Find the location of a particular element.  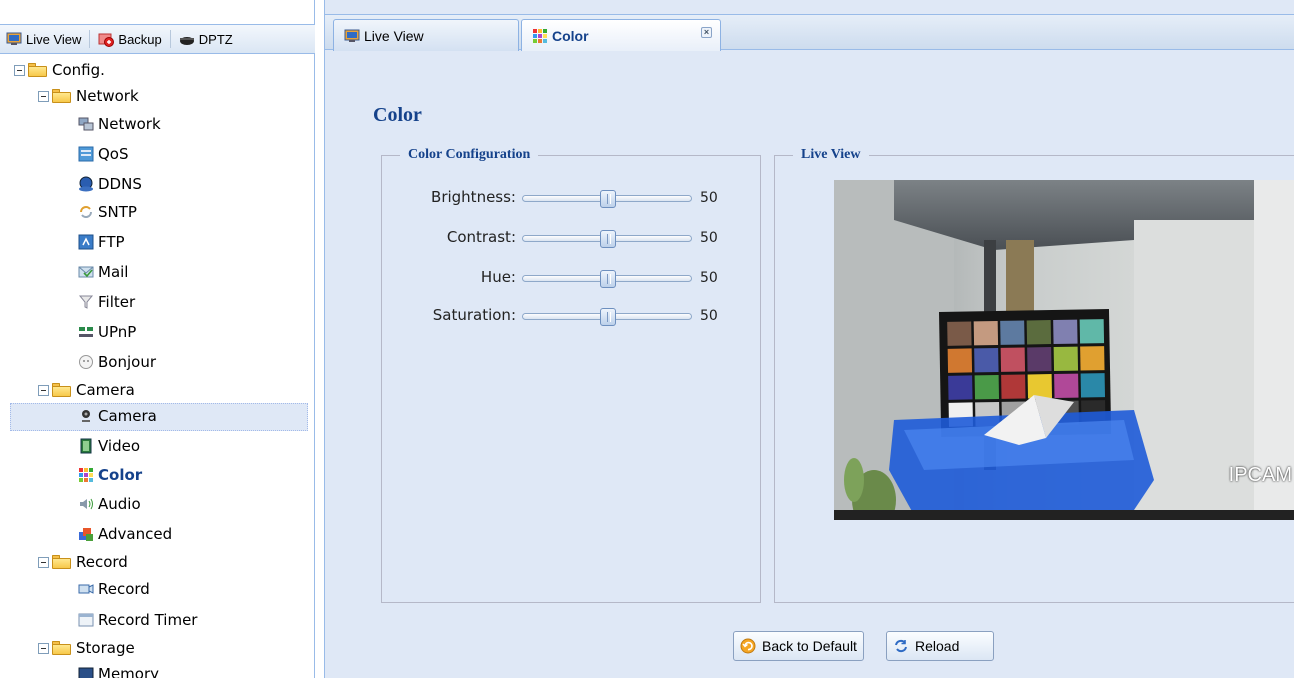

tree-item-label: Filter is located at coordinates (117, 302).